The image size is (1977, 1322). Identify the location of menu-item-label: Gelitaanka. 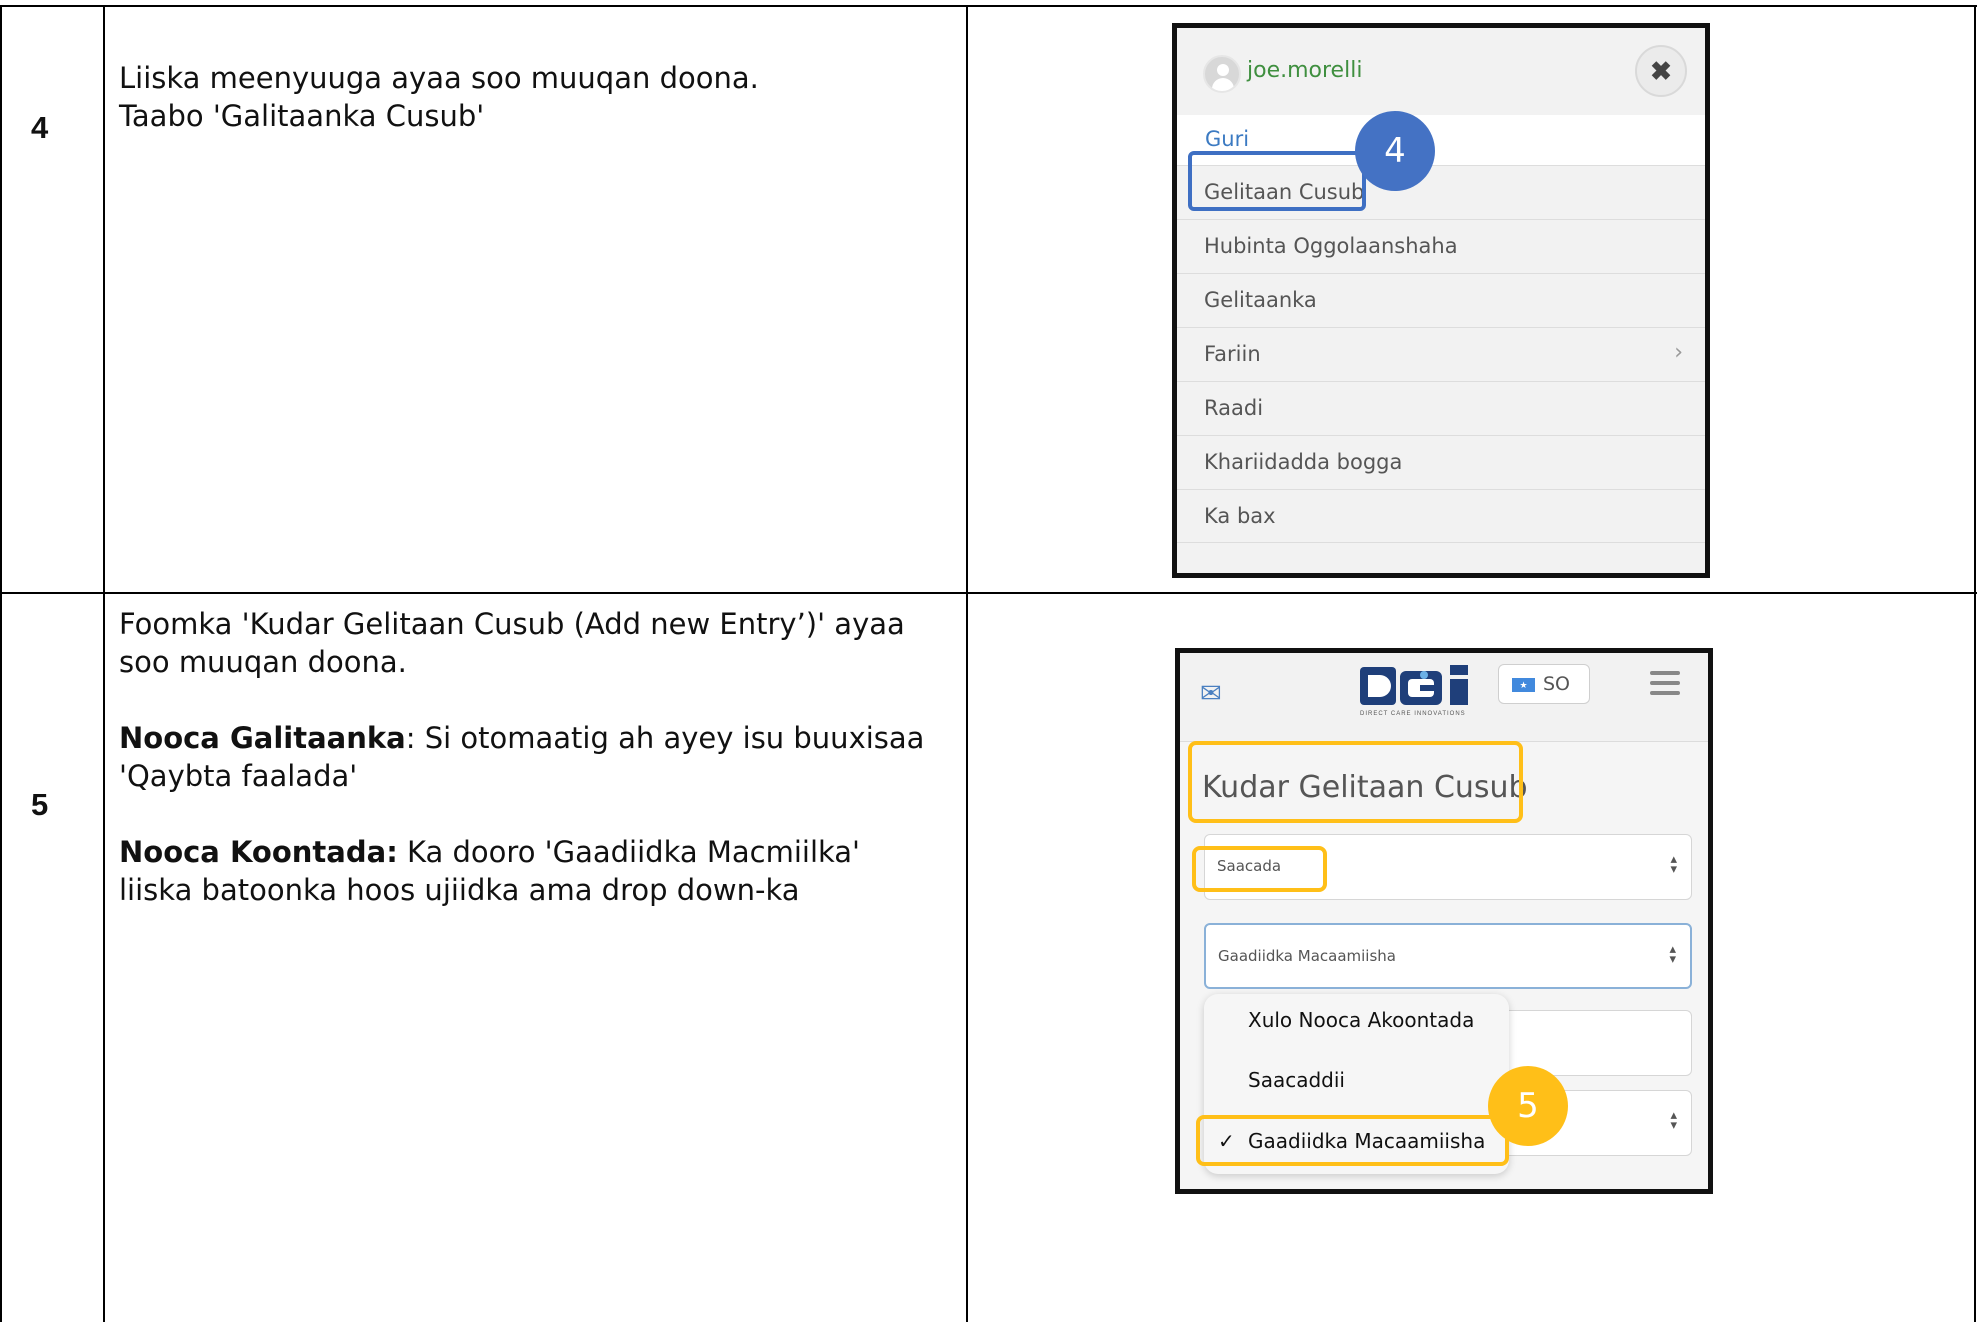
(1260, 300).